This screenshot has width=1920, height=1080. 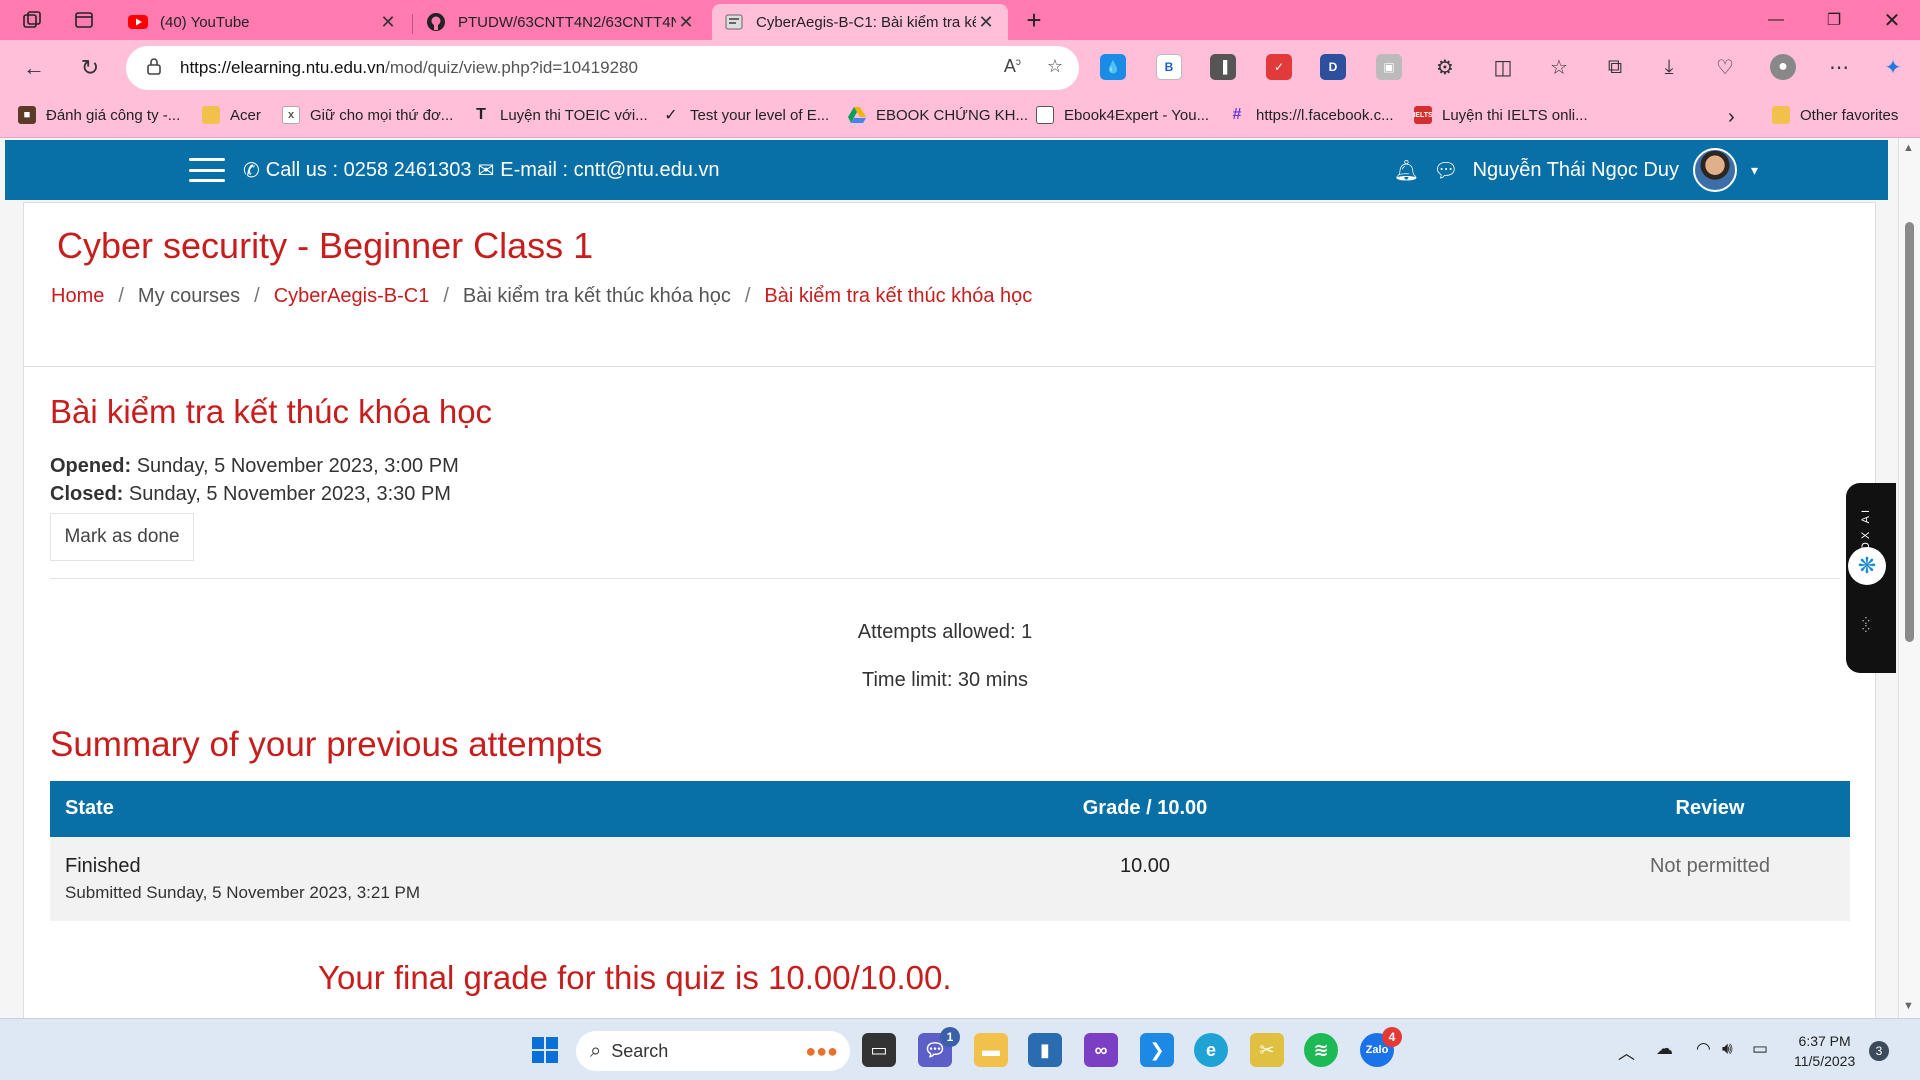 What do you see at coordinates (713, 1051) in the screenshot?
I see `taskbar-search: ⌕ Search ●●●` at bounding box center [713, 1051].